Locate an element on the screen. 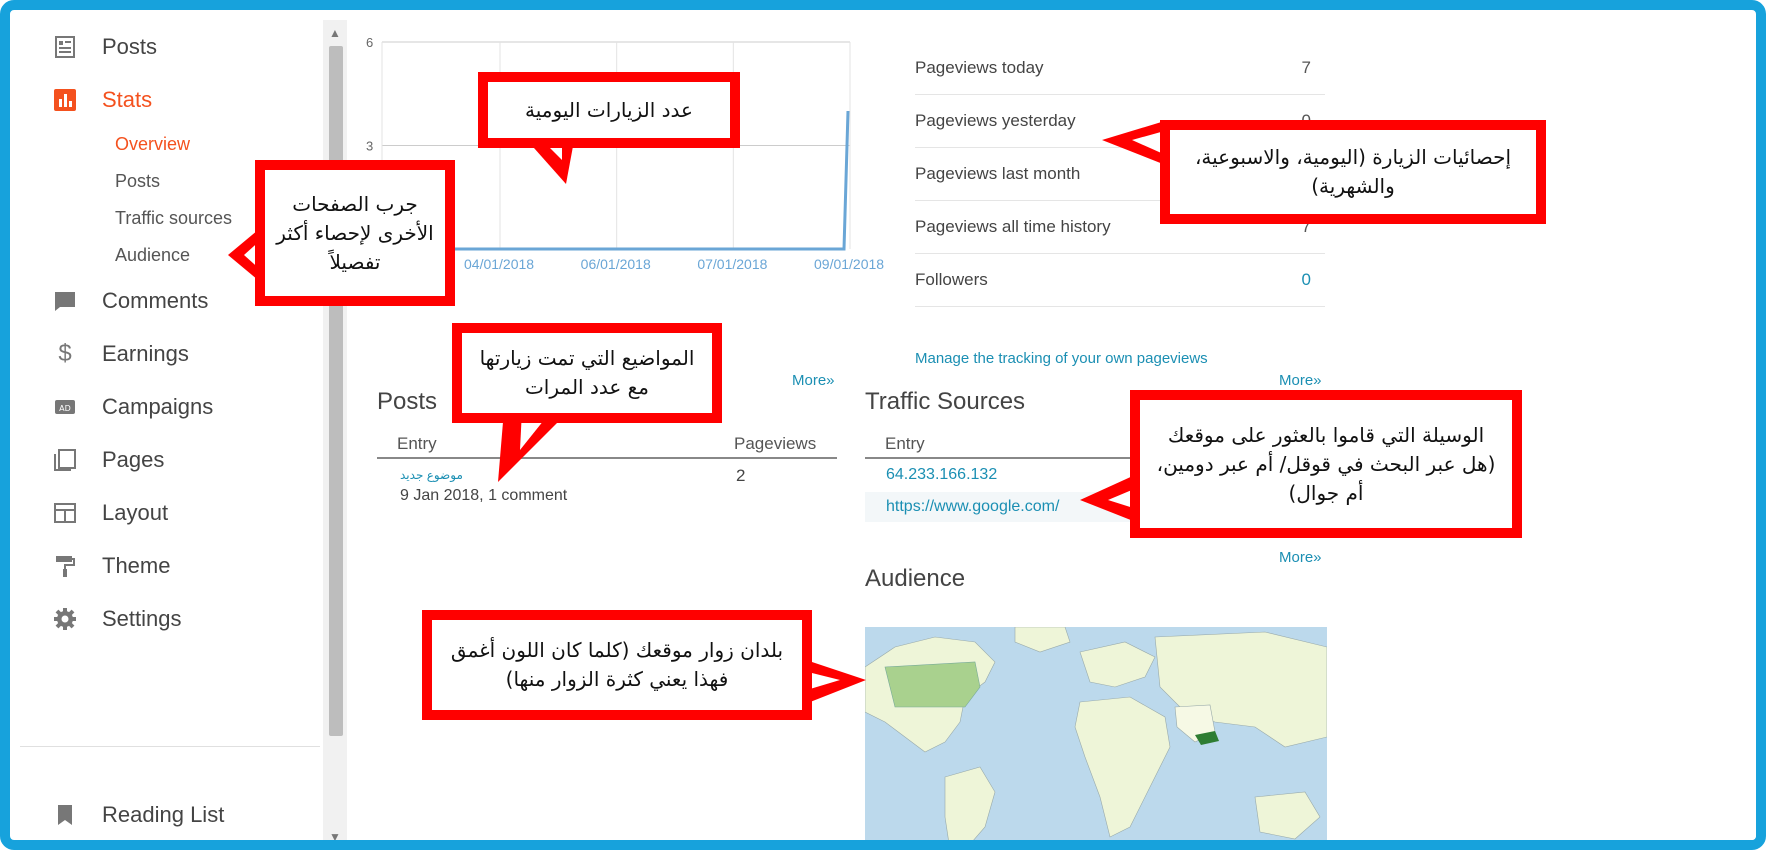  sidebar-item-layout: Layout is located at coordinates (170, 513).